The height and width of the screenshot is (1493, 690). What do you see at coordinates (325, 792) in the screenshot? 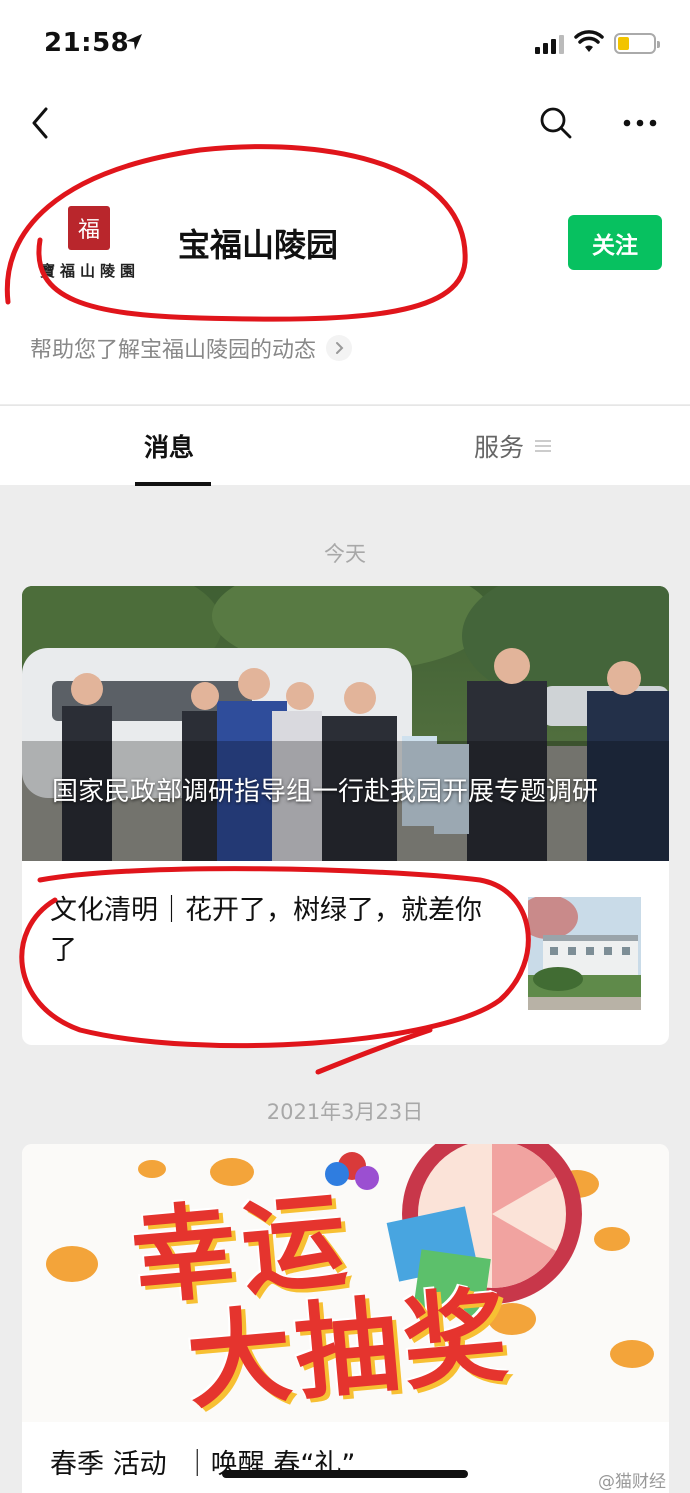
I see `main-article-headline: 国家民政部调研指导组一行赴我园开展专题调研` at bounding box center [325, 792].